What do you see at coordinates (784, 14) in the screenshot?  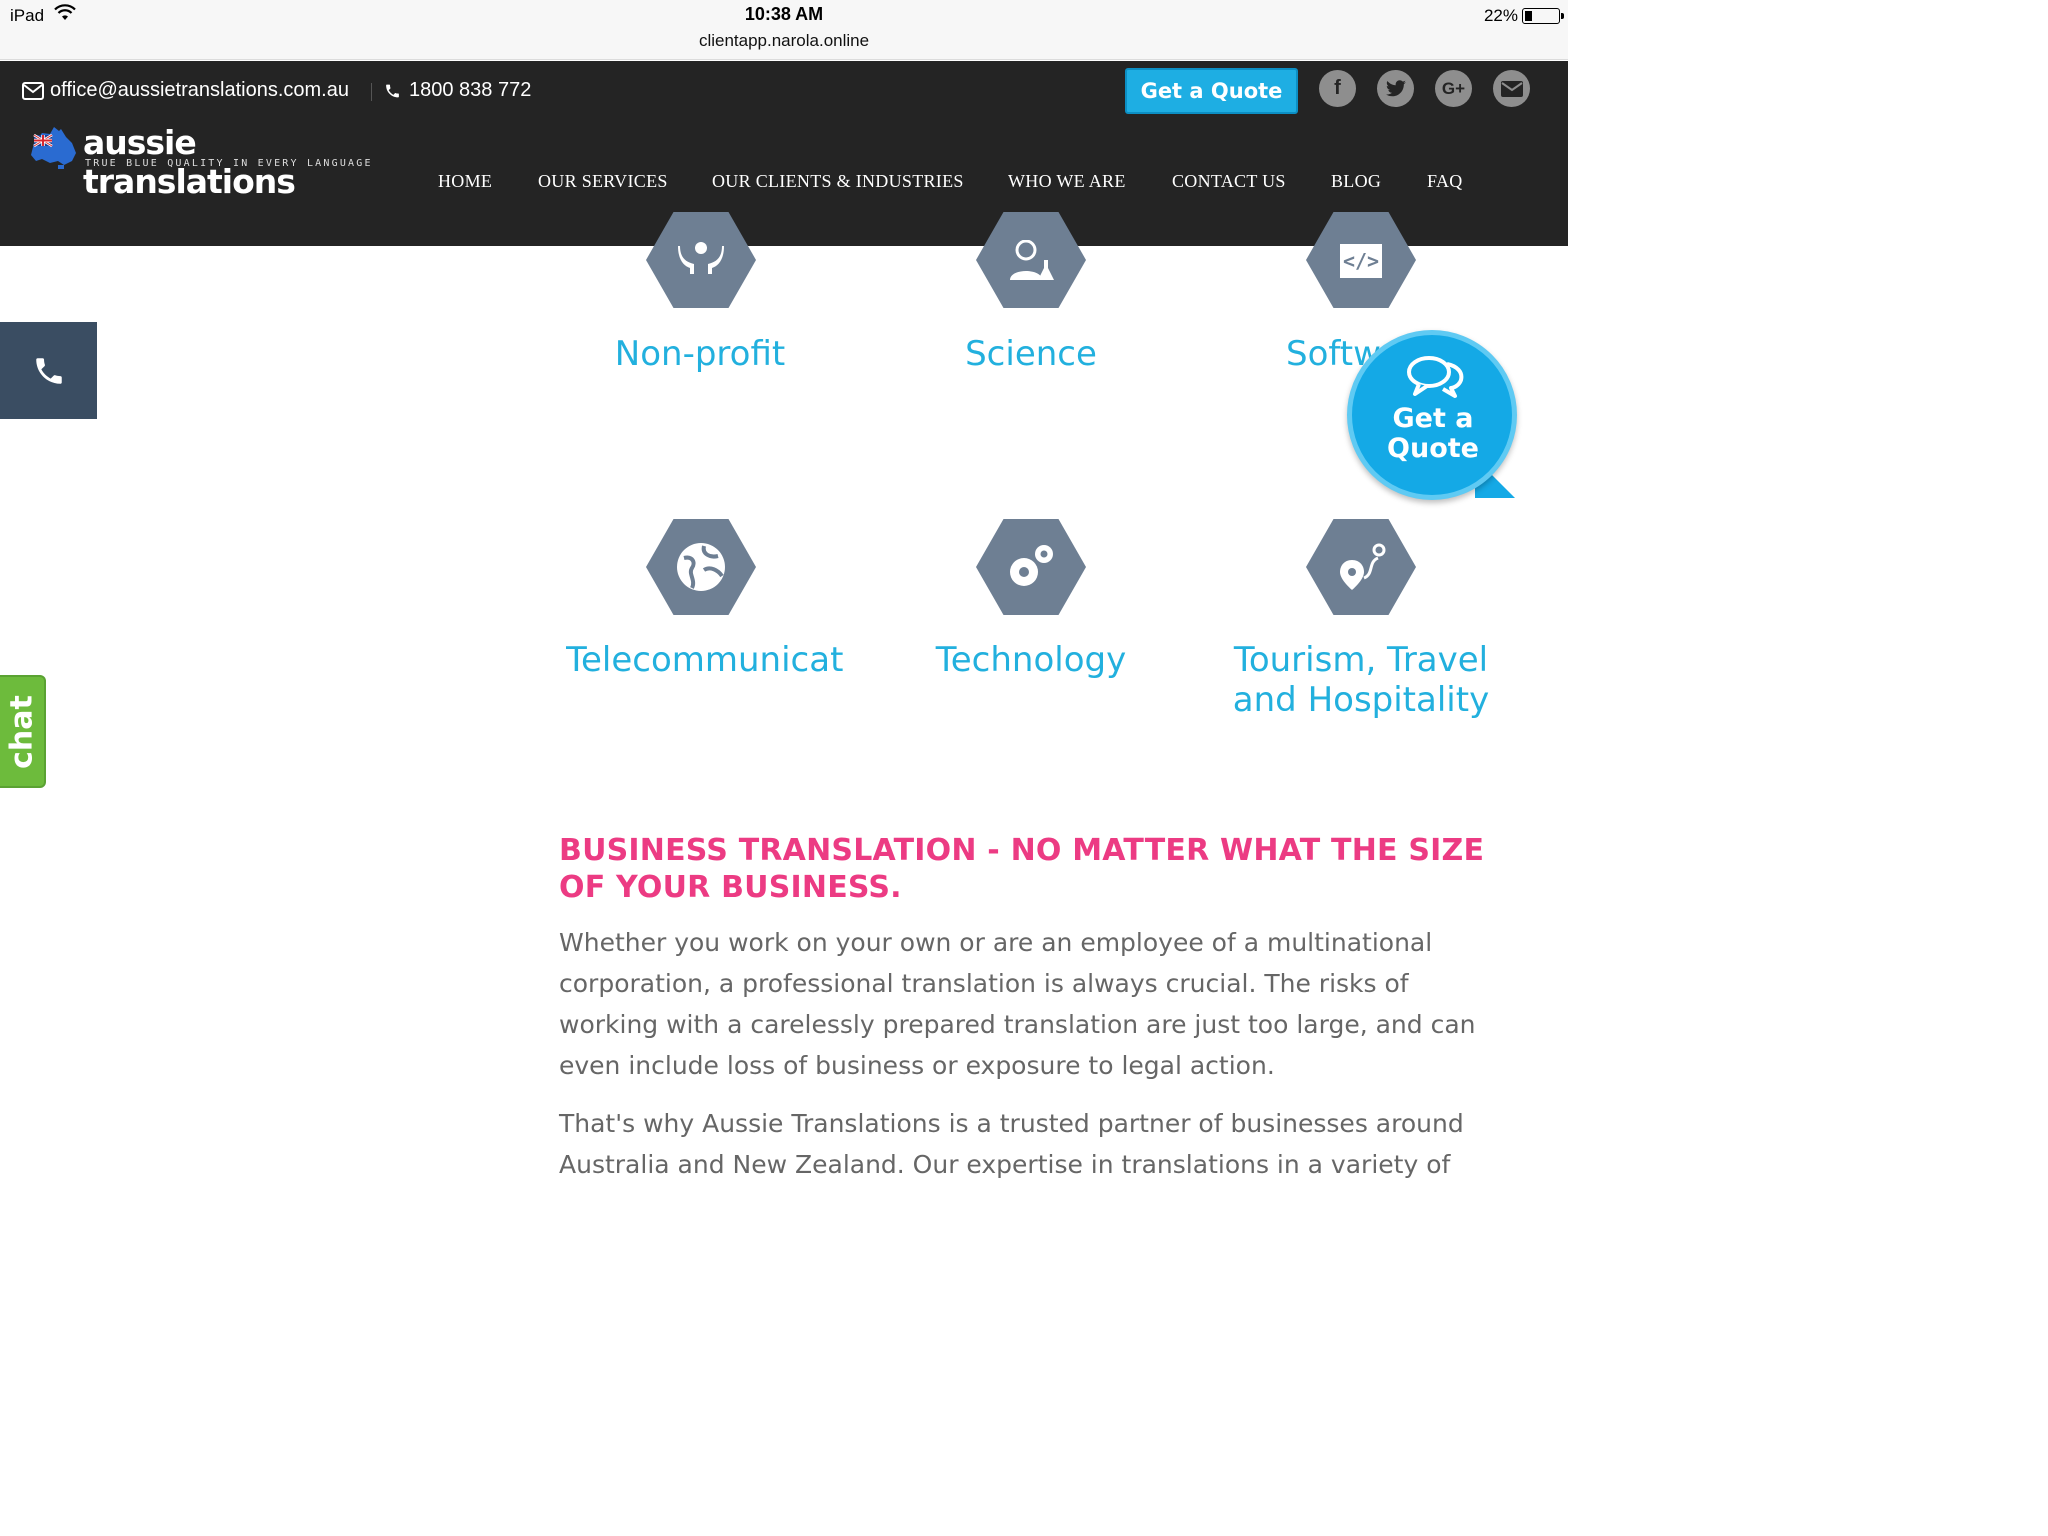 I see `clock: 10:38 AM` at bounding box center [784, 14].